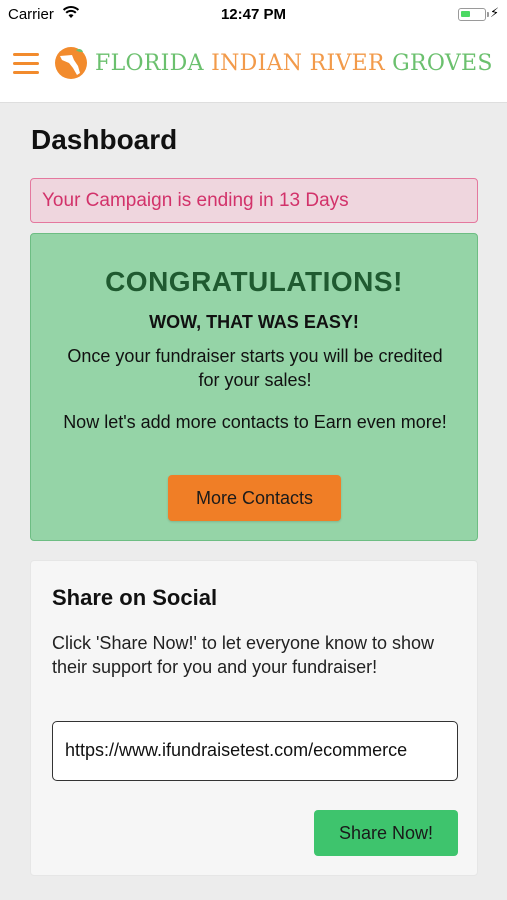 The width and height of the screenshot is (507, 900). What do you see at coordinates (254, 281) in the screenshot?
I see `congrats-heading: CONGRATULATIONS!` at bounding box center [254, 281].